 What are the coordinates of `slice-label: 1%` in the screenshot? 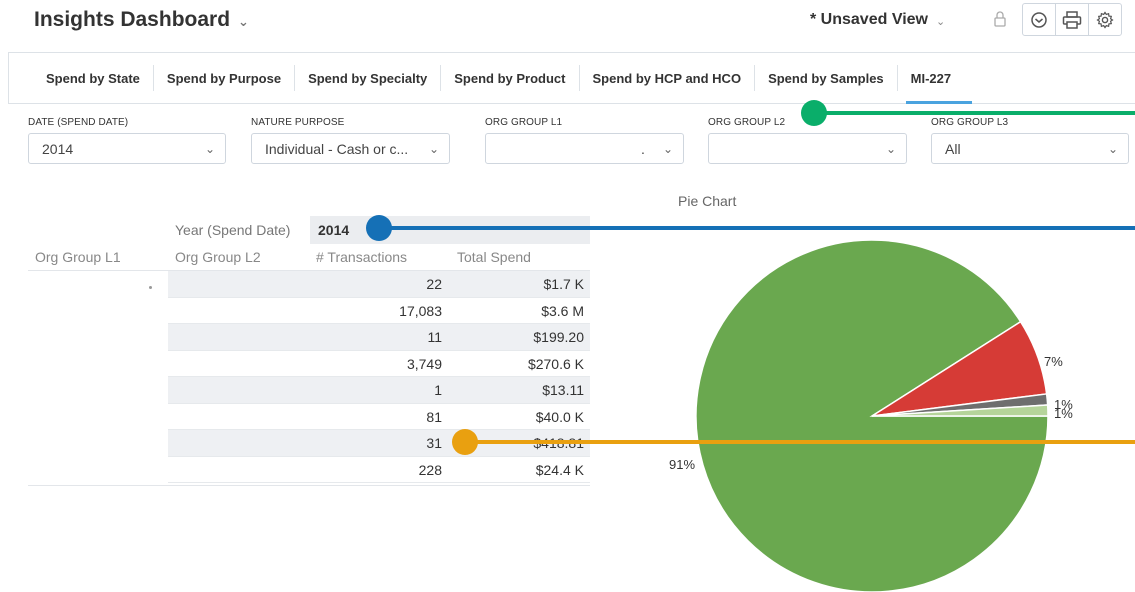 It's located at (1063, 413).